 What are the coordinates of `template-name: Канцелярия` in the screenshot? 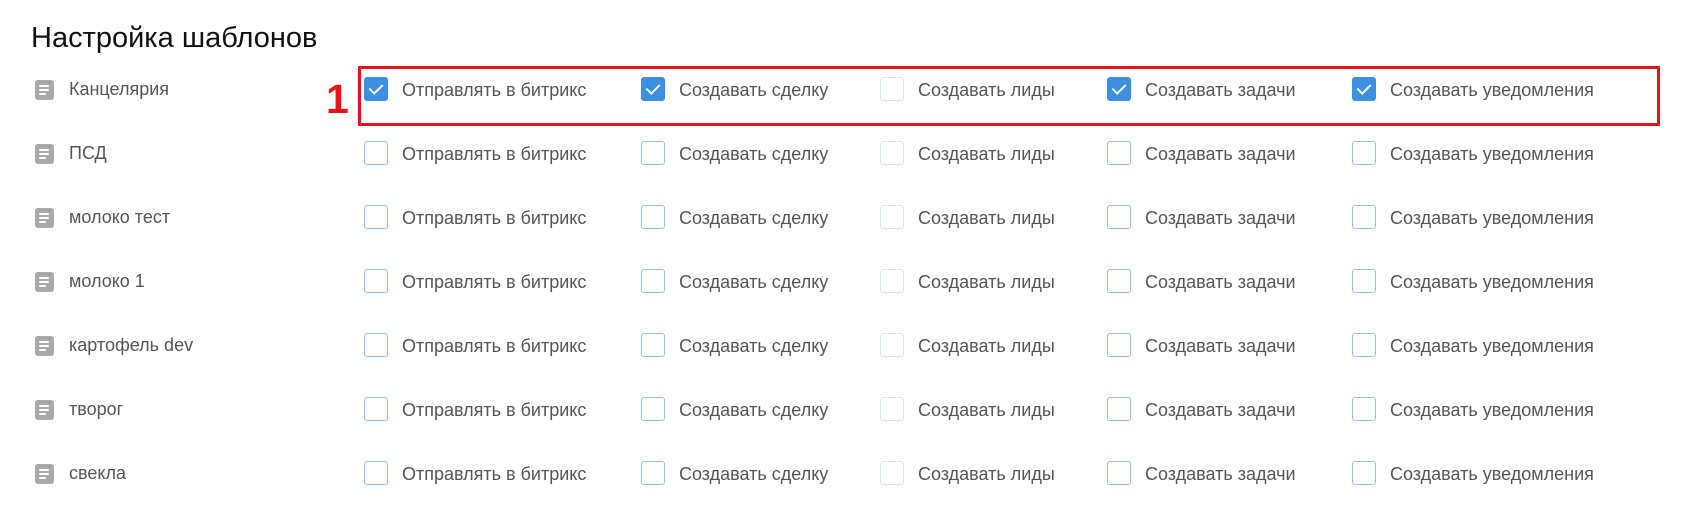 It's located at (119, 89).